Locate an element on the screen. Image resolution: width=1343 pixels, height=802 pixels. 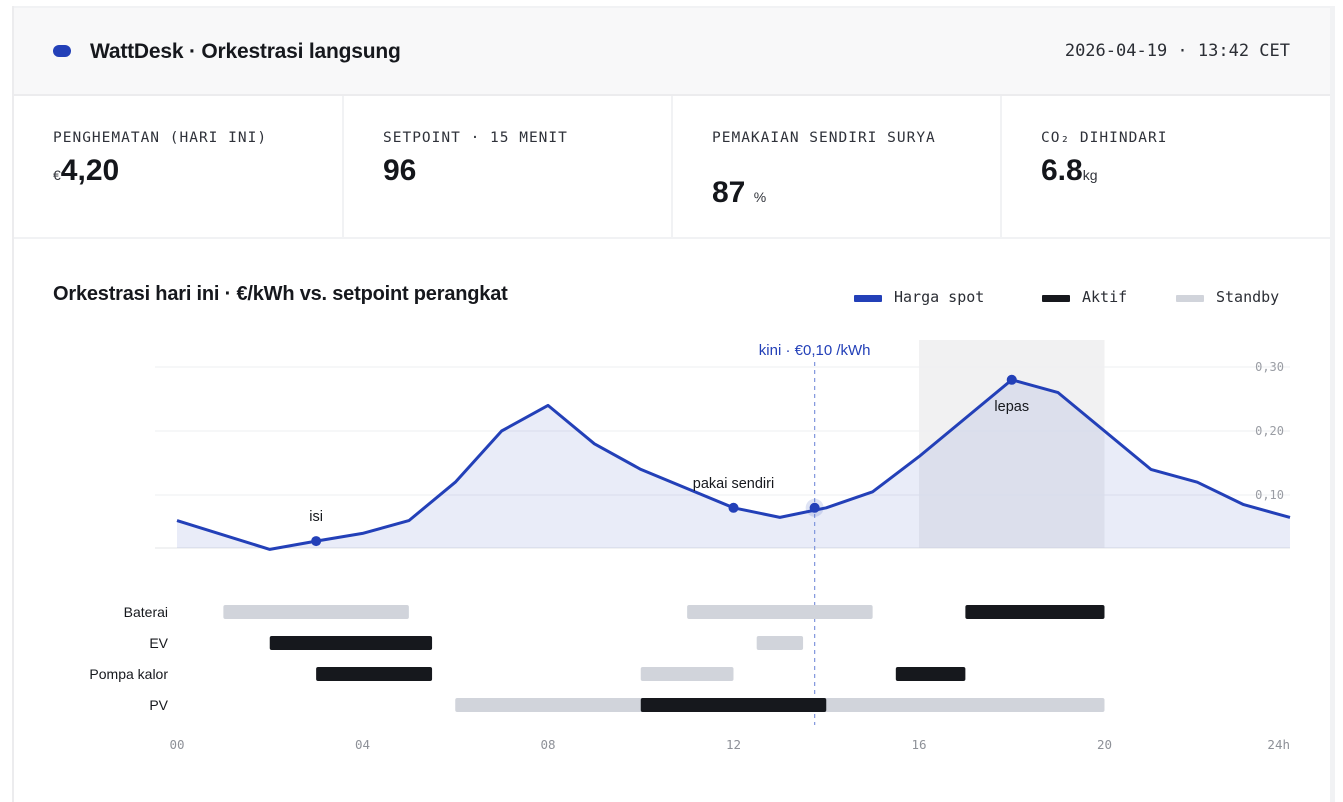
now-label: kini · €0,10 /kWh is located at coordinates (815, 350).